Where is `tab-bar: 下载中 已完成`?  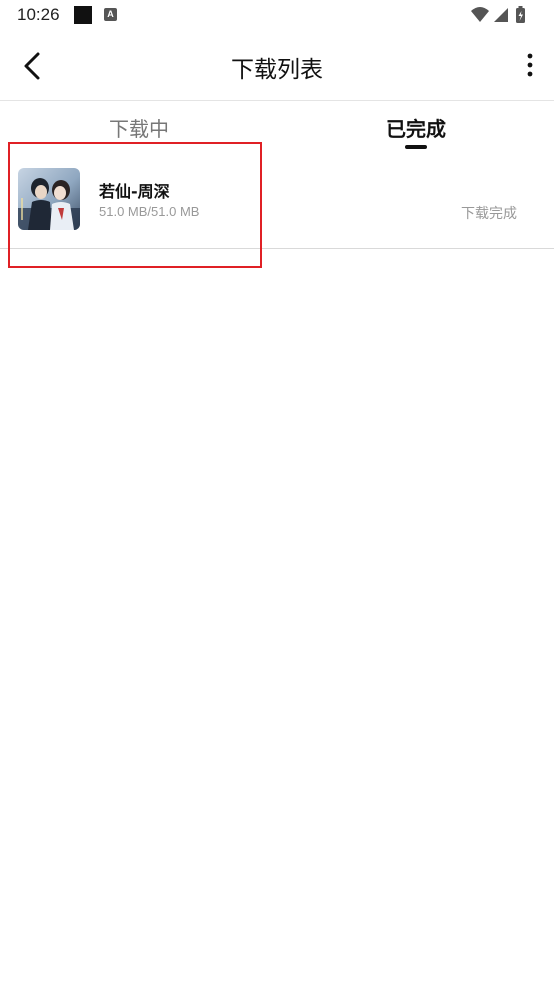 tab-bar: 下载中 已完成 is located at coordinates (277, 127).